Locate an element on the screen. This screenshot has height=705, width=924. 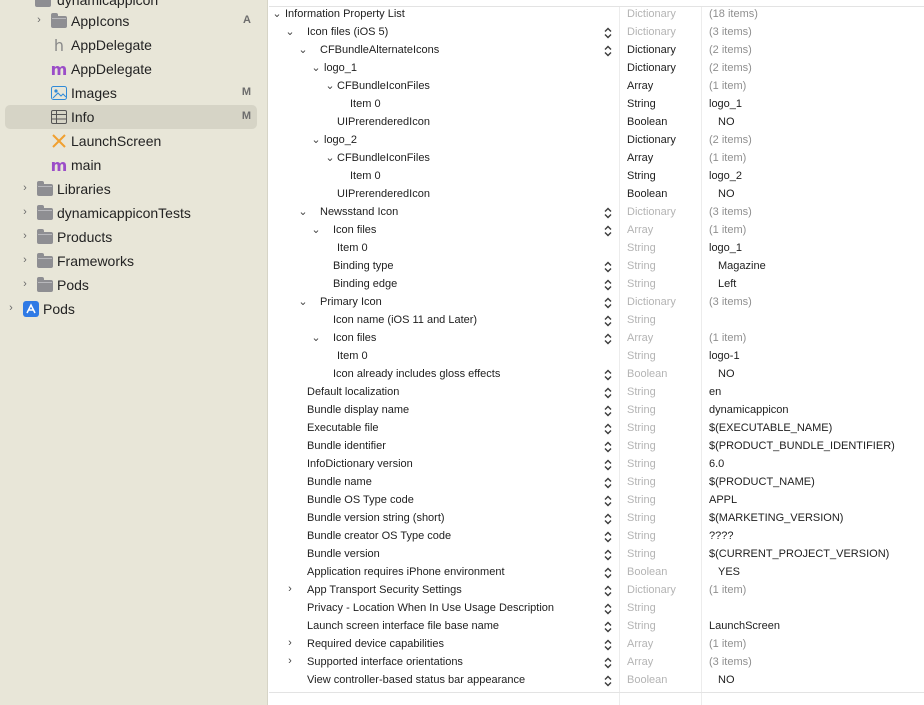
plist-row: Binding type String Magazine is located at coordinates (596, 267).